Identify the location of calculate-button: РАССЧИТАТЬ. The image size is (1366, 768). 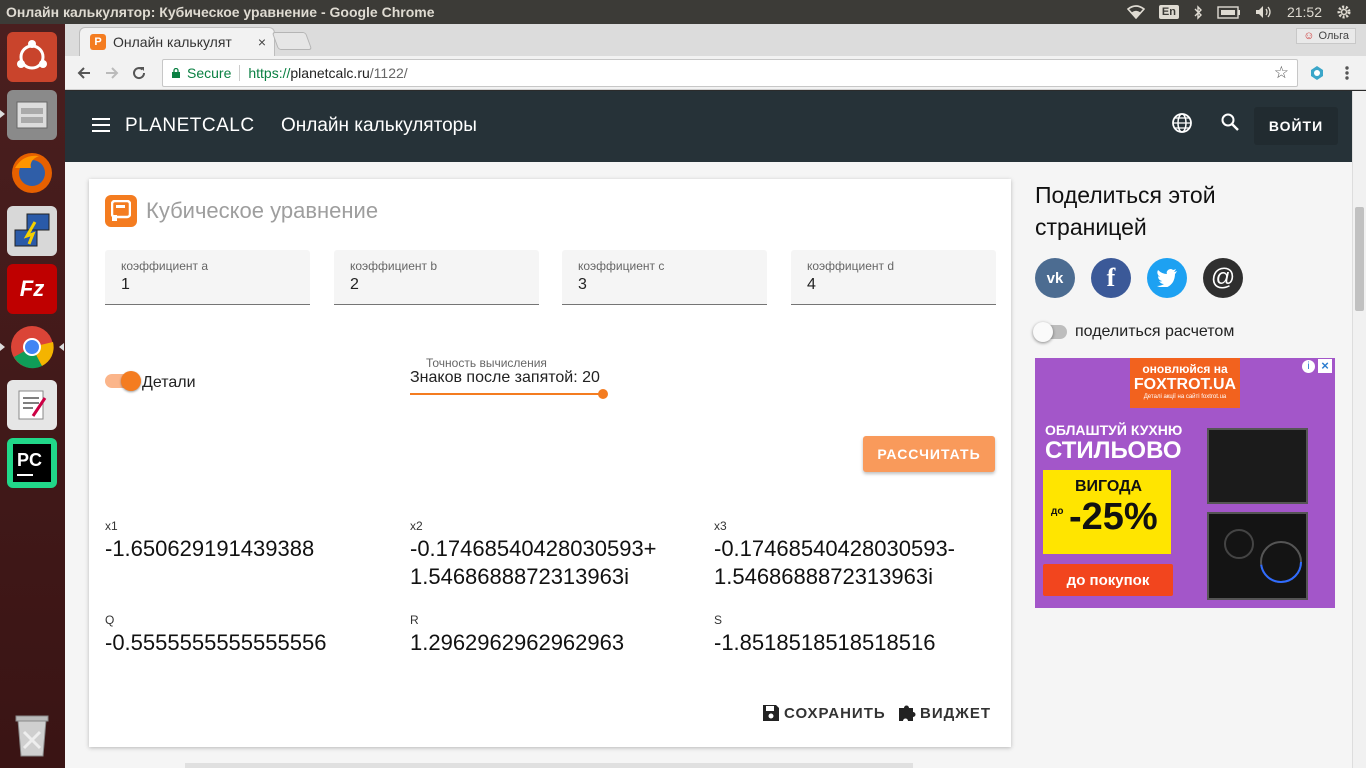
(929, 454).